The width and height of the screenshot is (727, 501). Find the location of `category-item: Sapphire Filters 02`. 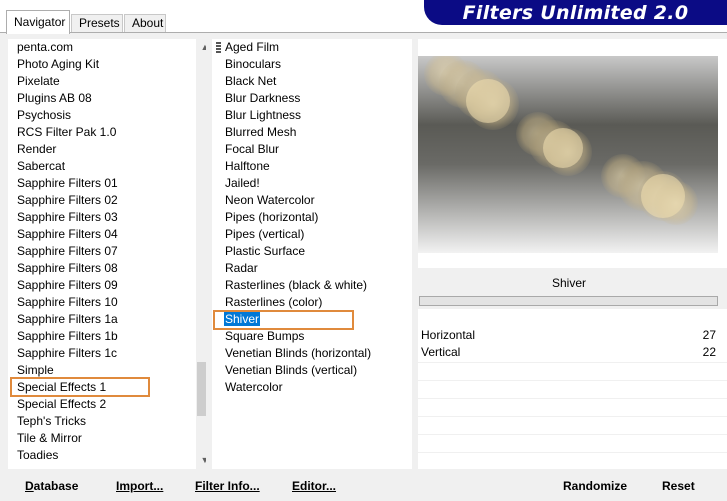

category-item: Sapphire Filters 02 is located at coordinates (67, 200).